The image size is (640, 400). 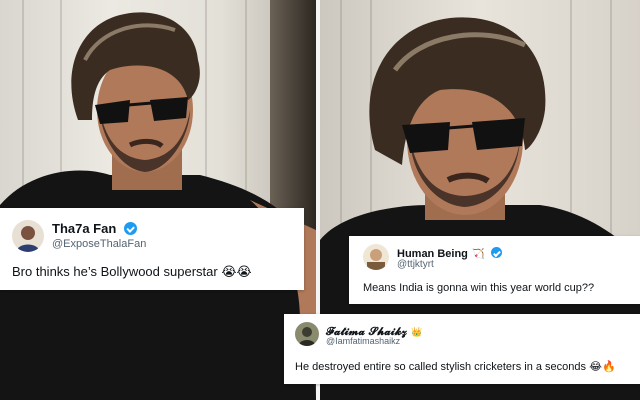 I want to click on tweet-text: Bro thinks he’s Bollywood superstar 😭😭, so click(x=132, y=272).